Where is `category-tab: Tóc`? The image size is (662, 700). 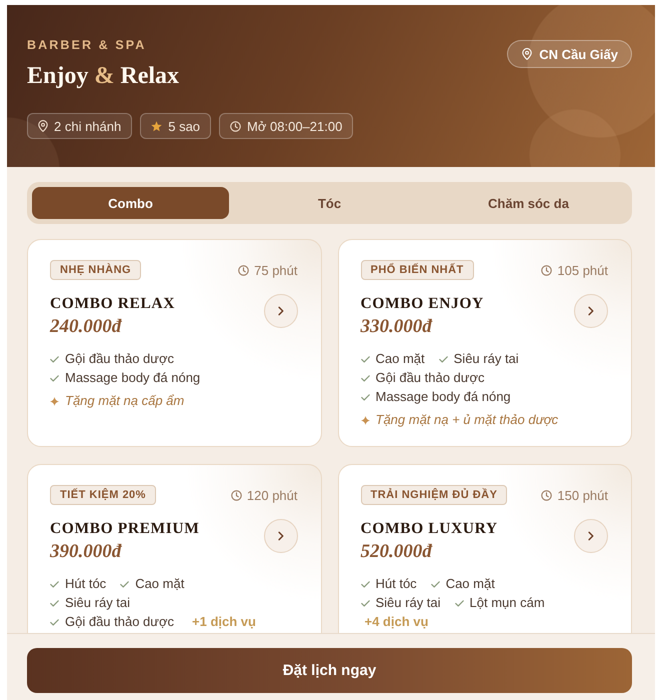 category-tab: Tóc is located at coordinates (329, 203).